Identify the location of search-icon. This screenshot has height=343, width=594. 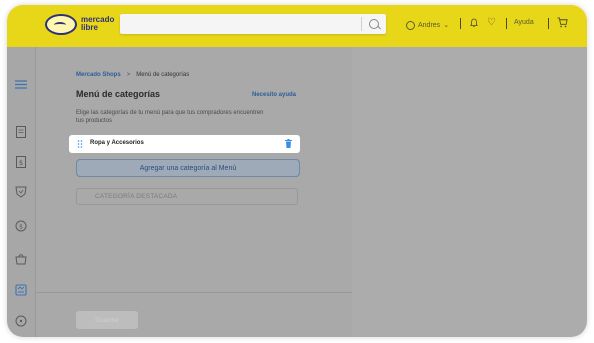
(374, 24).